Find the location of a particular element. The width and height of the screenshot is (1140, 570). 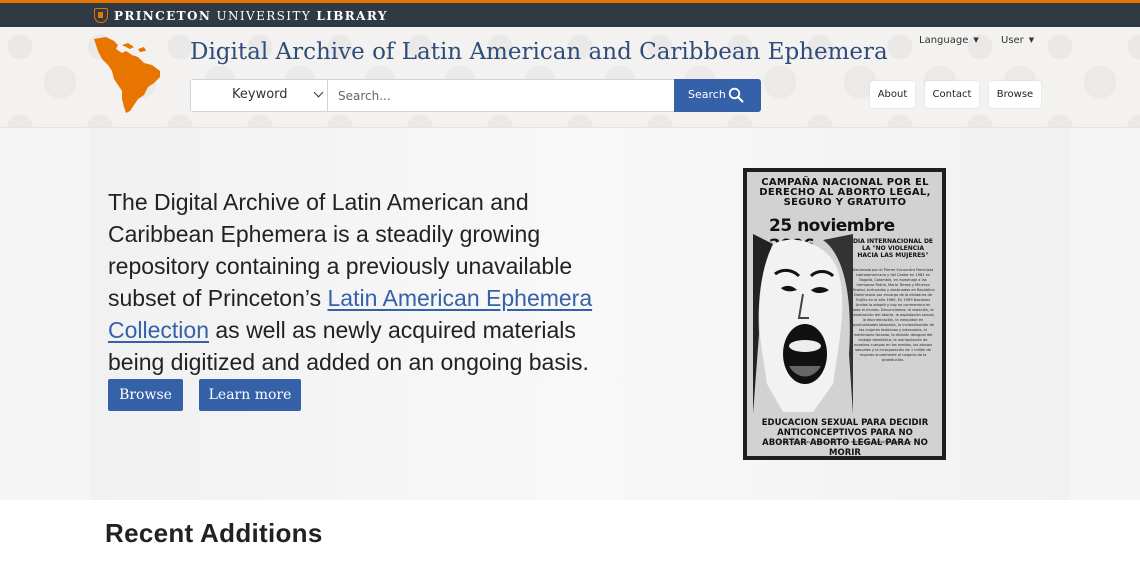

nav-browse-label: Browse is located at coordinates (1015, 94).